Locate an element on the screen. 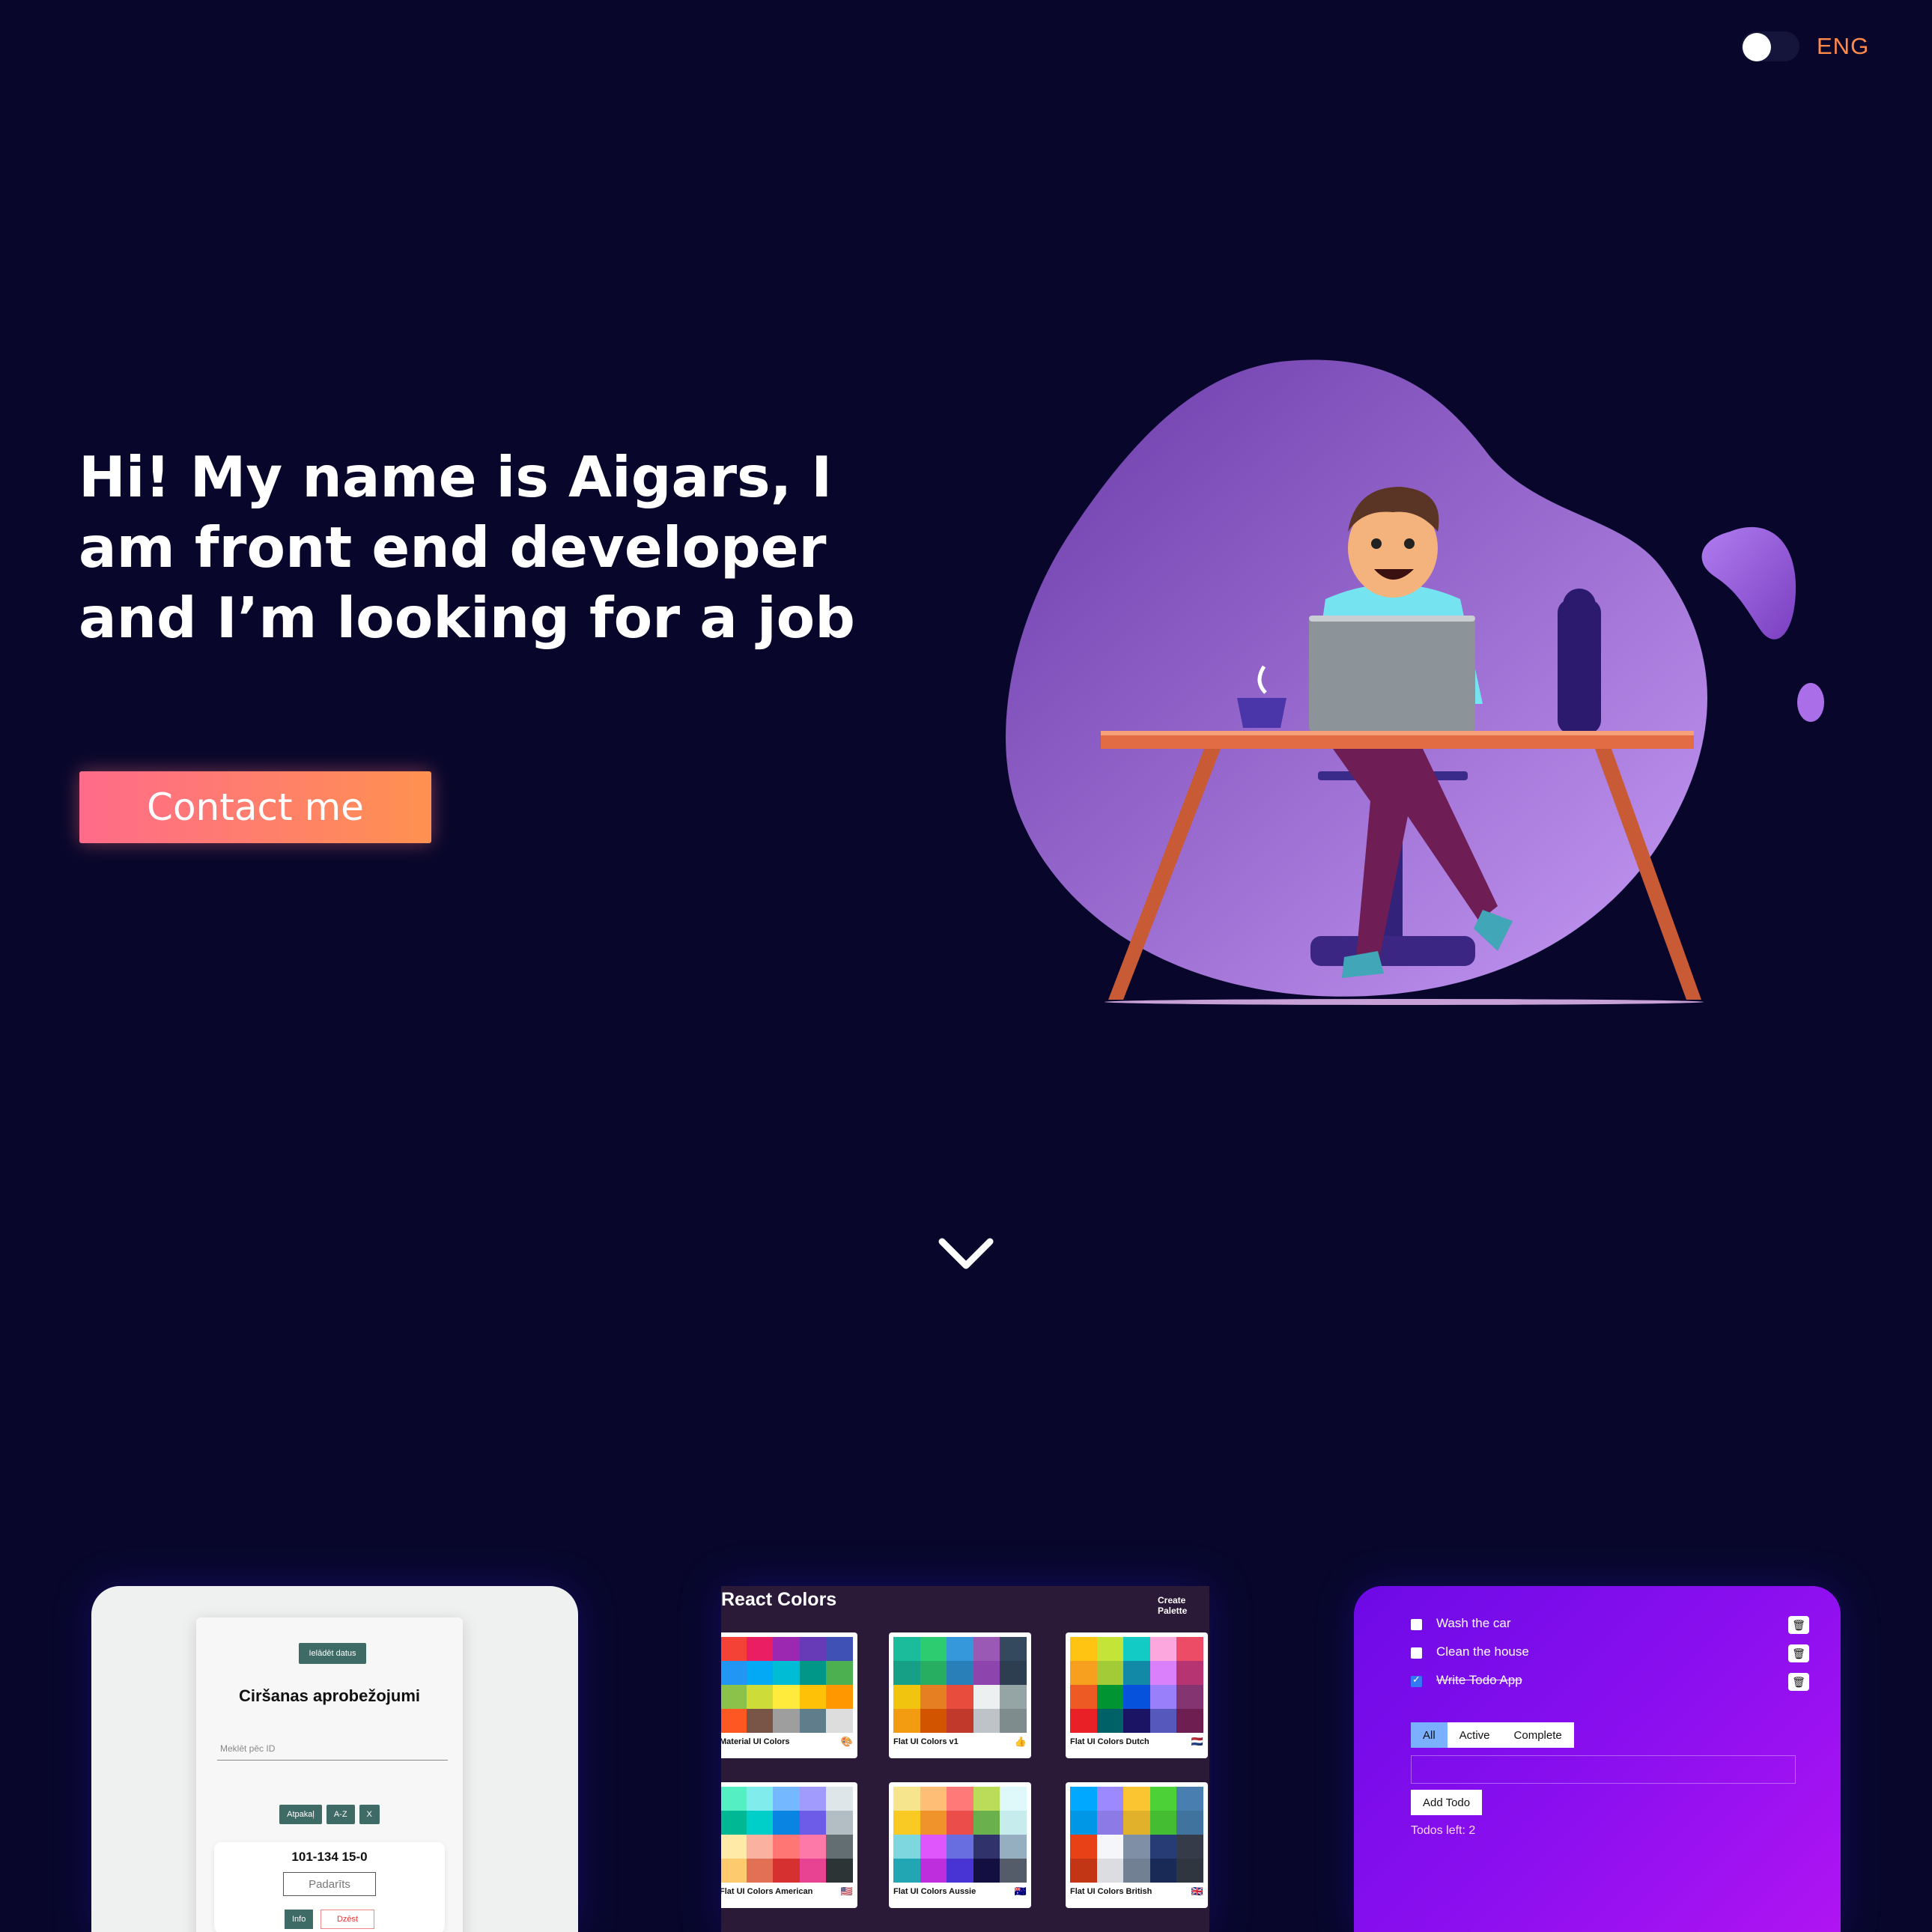 This screenshot has width=1932, height=1932. palette-name: Flat UI Colors American is located at coordinates (767, 1891).